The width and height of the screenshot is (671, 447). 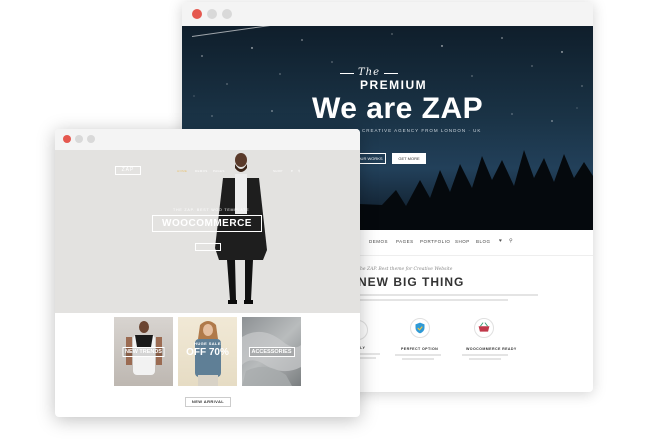 What do you see at coordinates (208, 402) in the screenshot?
I see `new-arrival-button: NEW ARRIVAL` at bounding box center [208, 402].